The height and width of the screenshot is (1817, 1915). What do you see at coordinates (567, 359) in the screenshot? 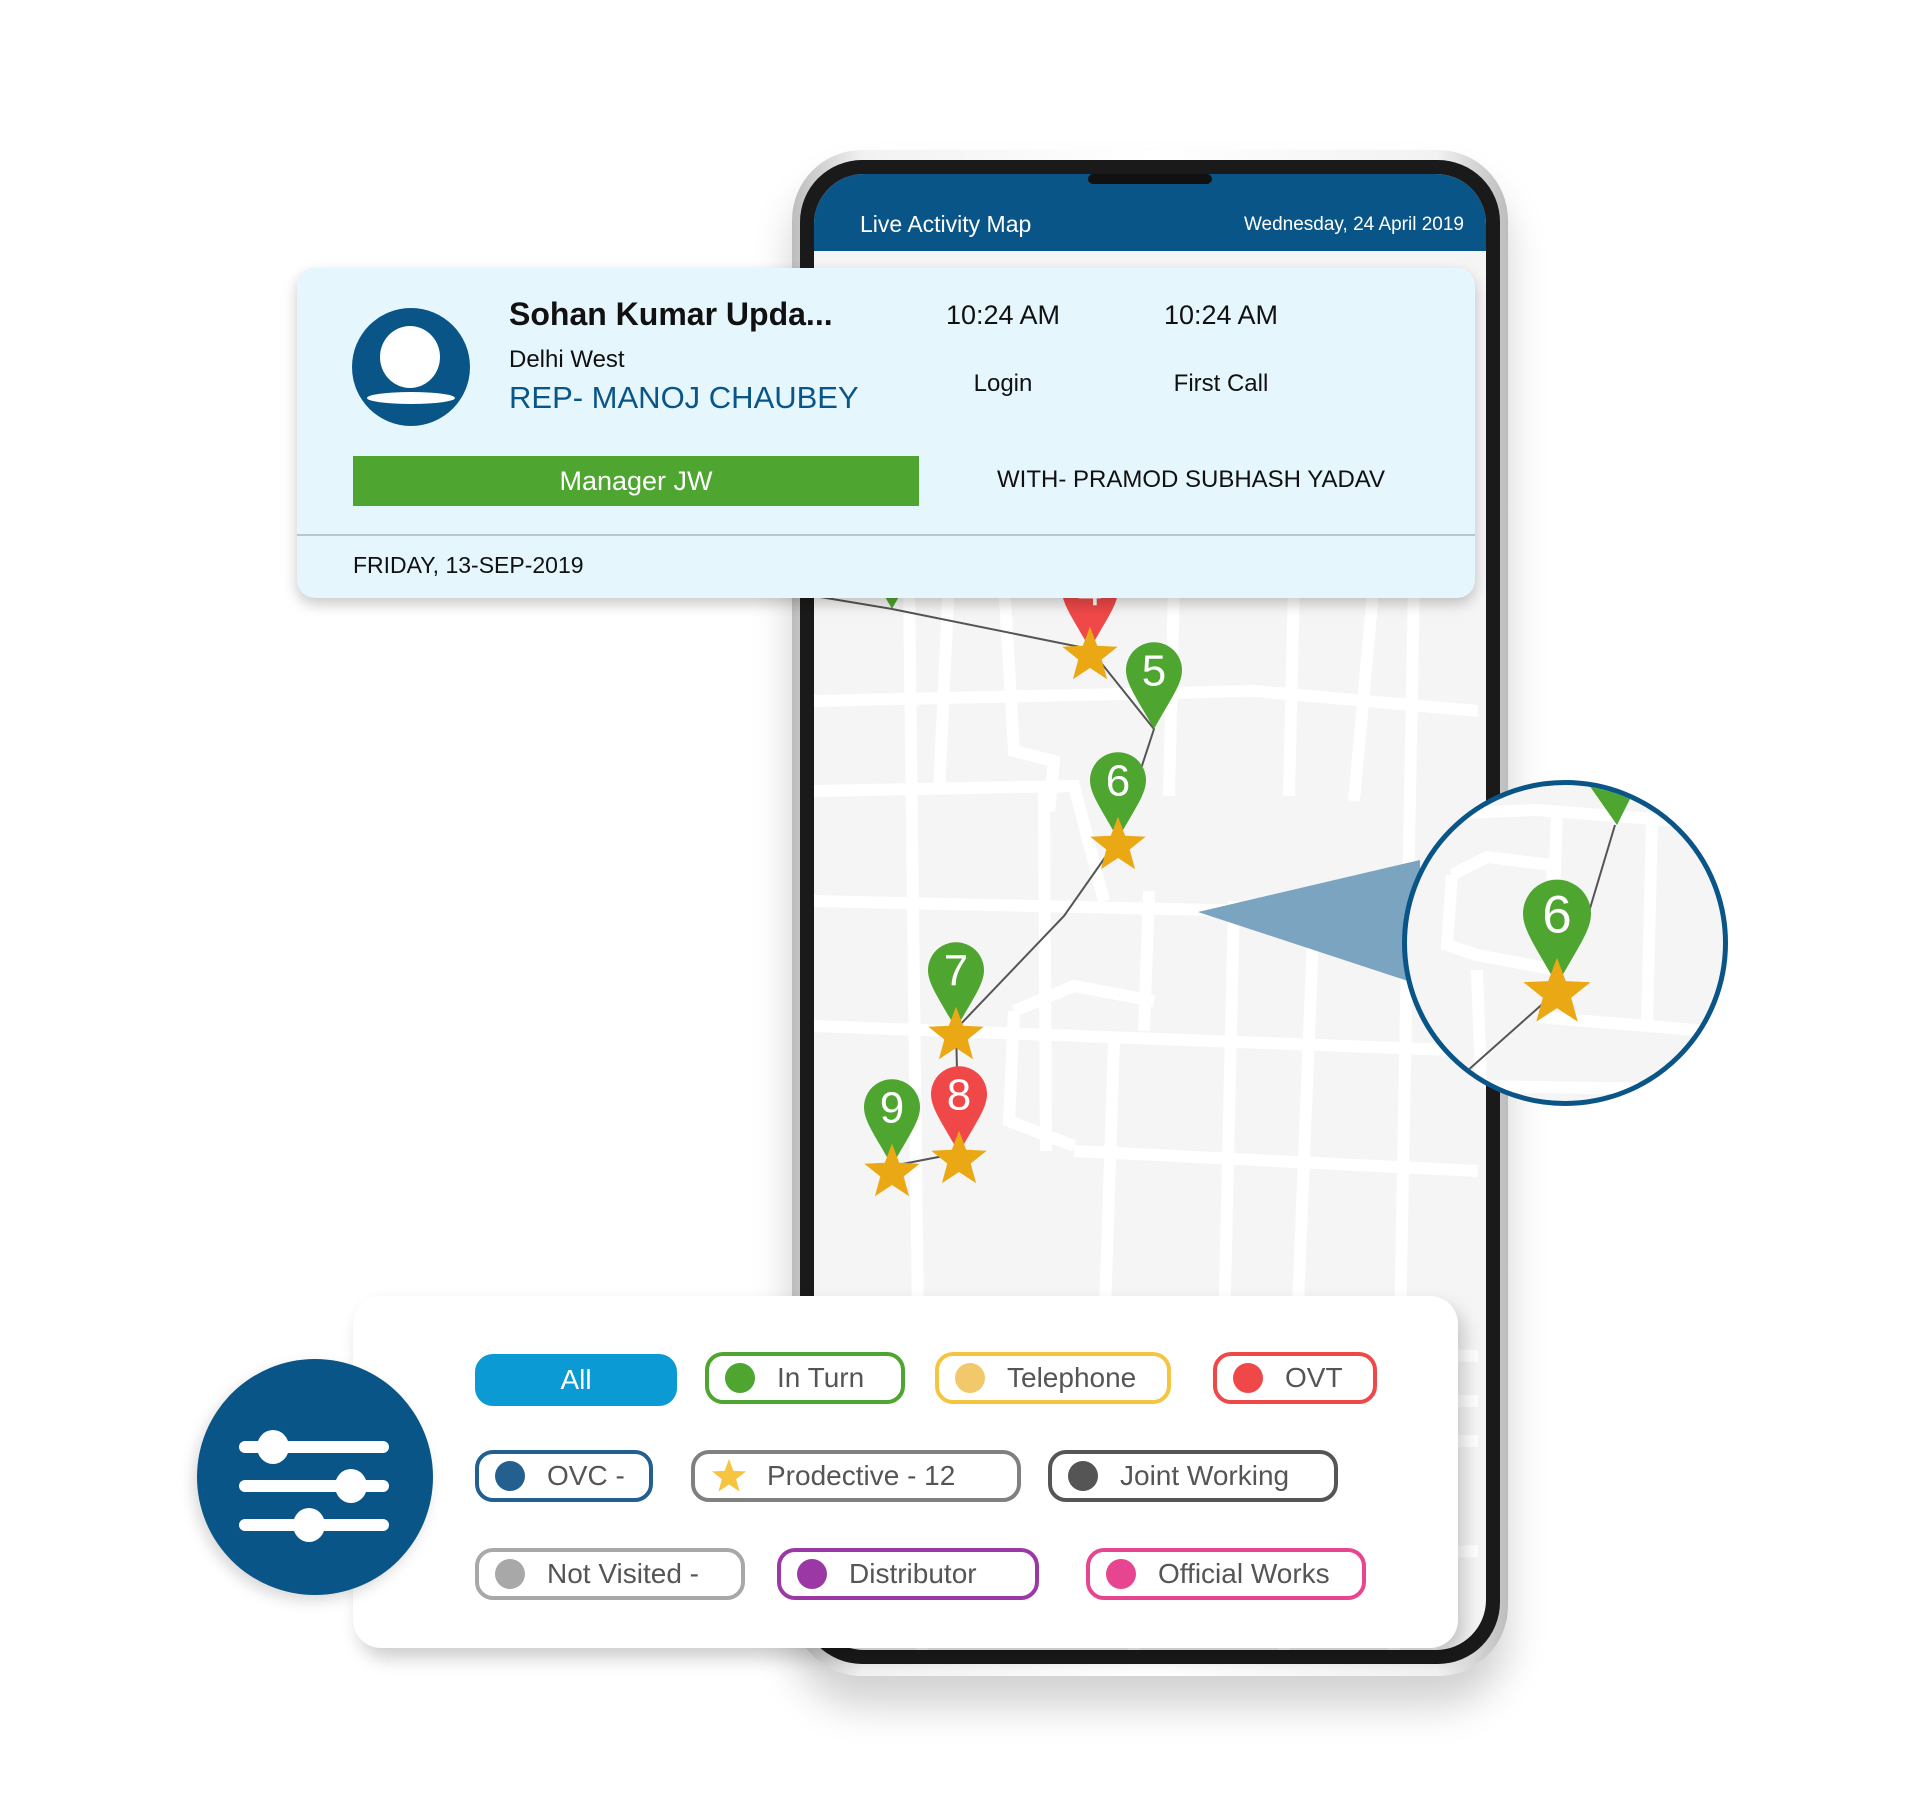
I see `employee-region: Delhi West` at bounding box center [567, 359].